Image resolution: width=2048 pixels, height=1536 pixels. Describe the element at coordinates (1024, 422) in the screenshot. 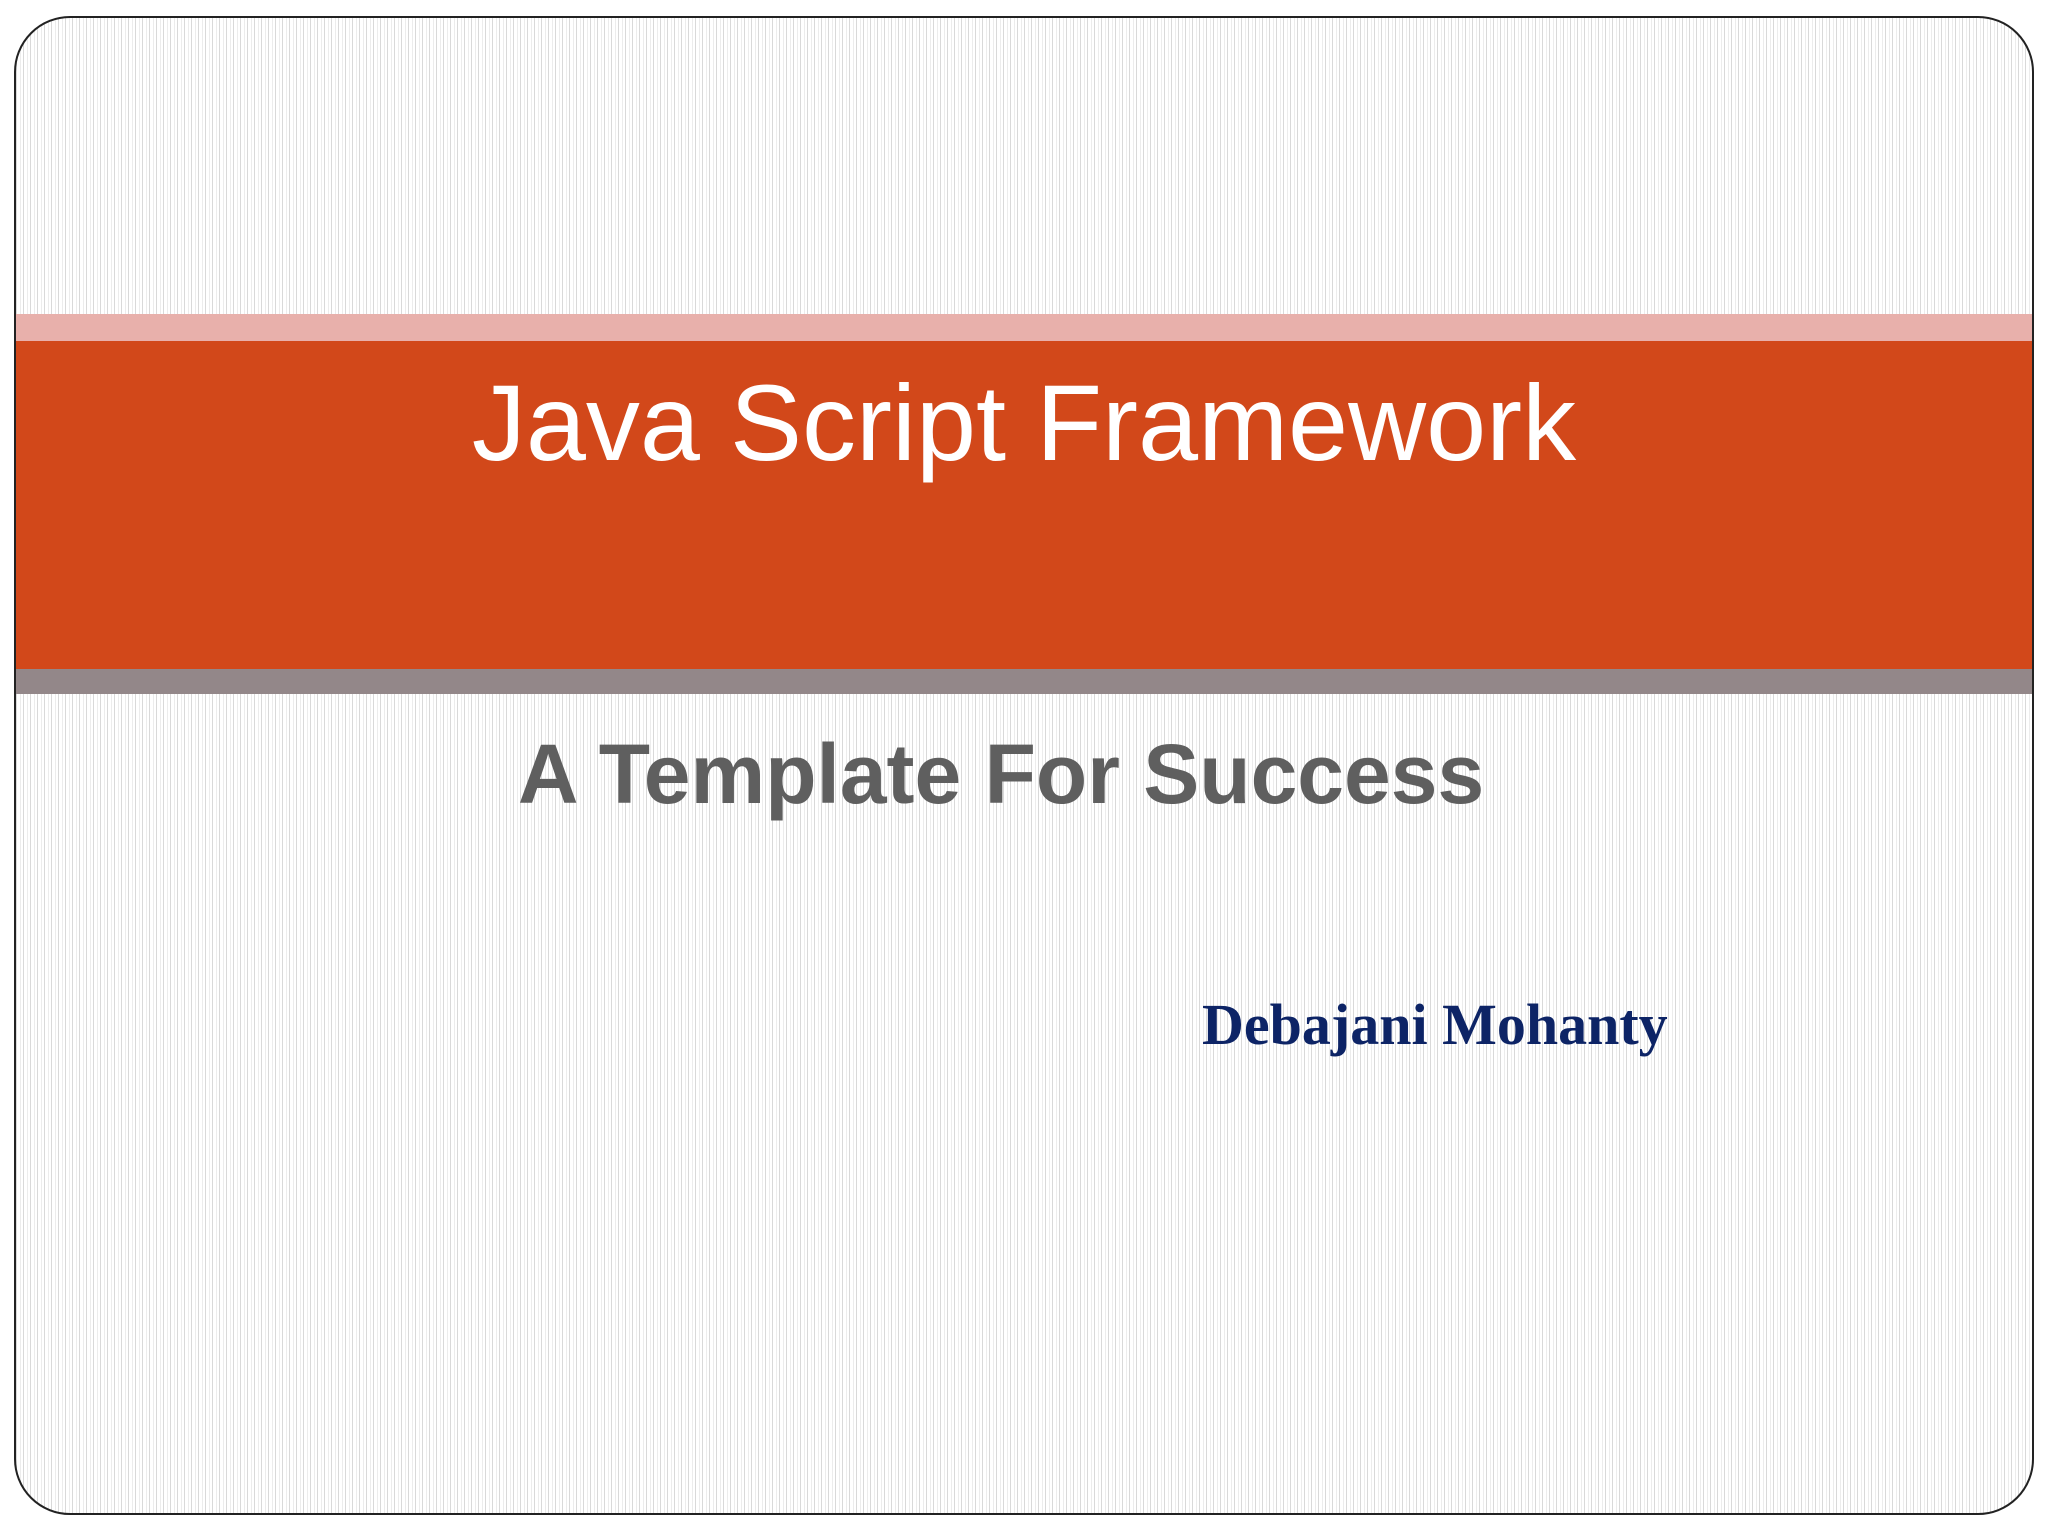

I see `slide-title: Java Script Framework` at that location.